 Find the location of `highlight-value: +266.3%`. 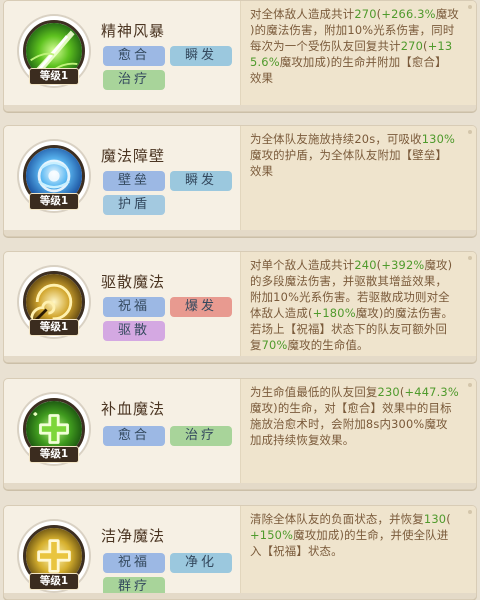

highlight-value: +266.3% is located at coordinates (408, 14).